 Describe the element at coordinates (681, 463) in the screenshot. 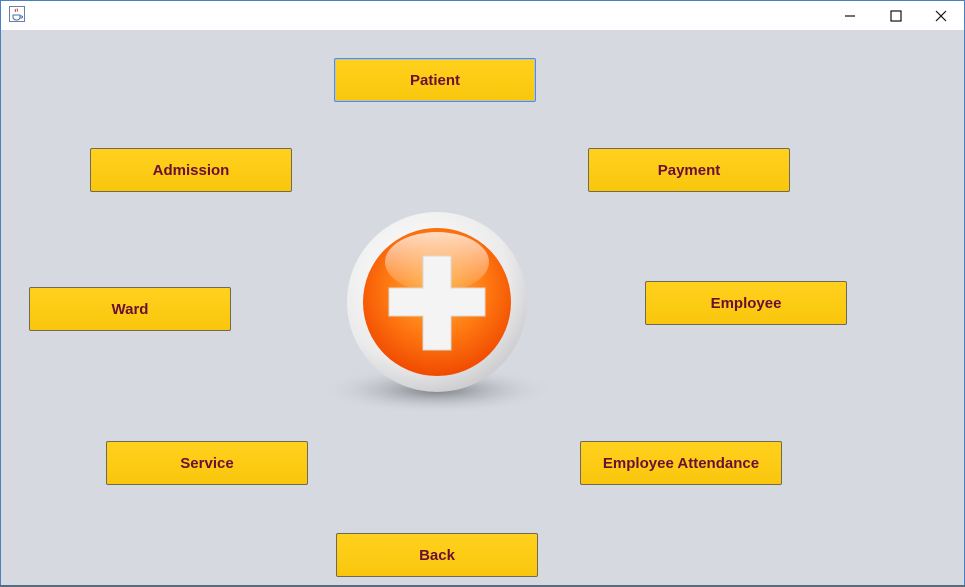

I see `employee-attendance-button: Employee Attendance` at that location.